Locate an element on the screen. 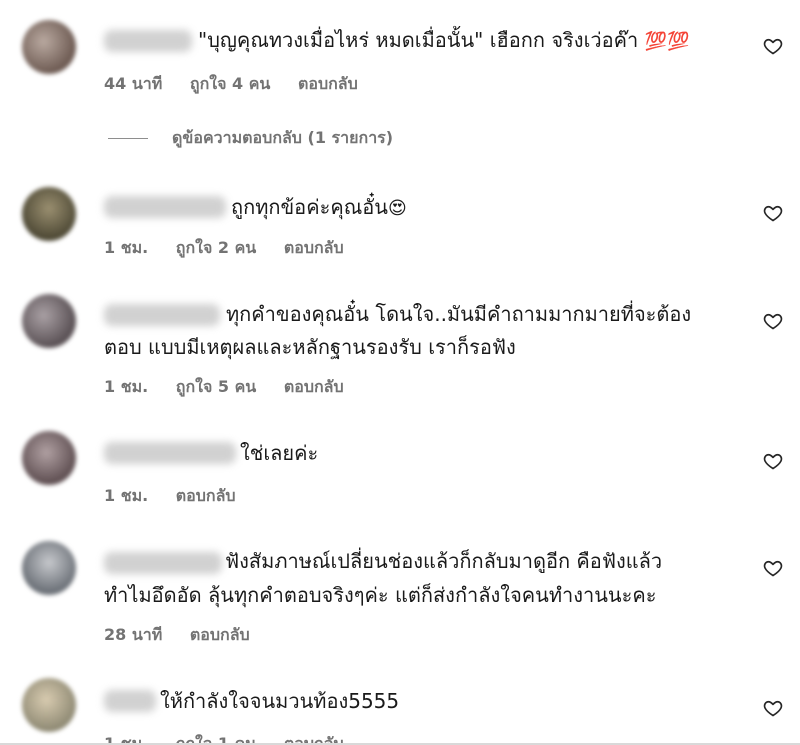 This screenshot has height=745, width=800. likes-count: ถูกใจ 5 คน is located at coordinates (216, 386).